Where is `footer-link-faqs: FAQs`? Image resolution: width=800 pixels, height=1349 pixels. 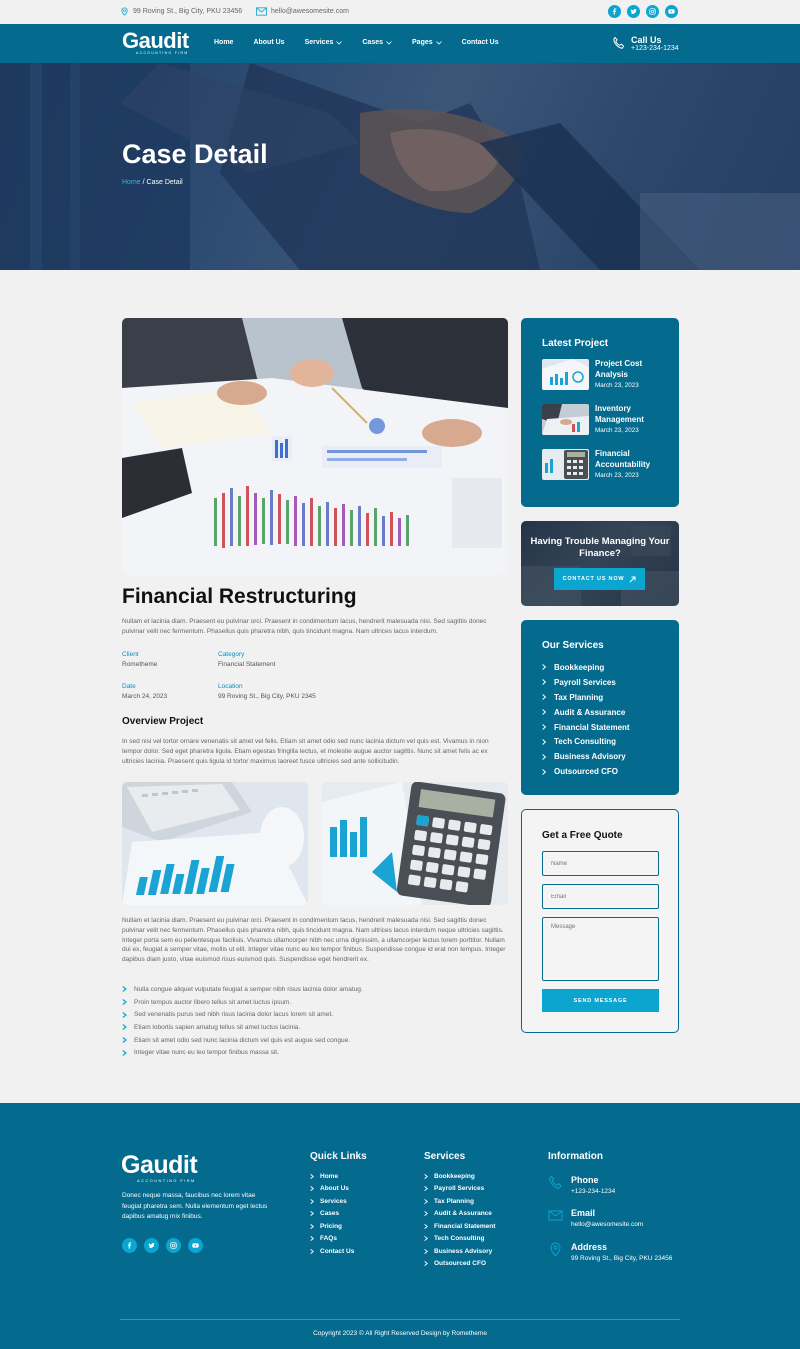
footer-link-faqs: FAQs is located at coordinates (332, 1239).